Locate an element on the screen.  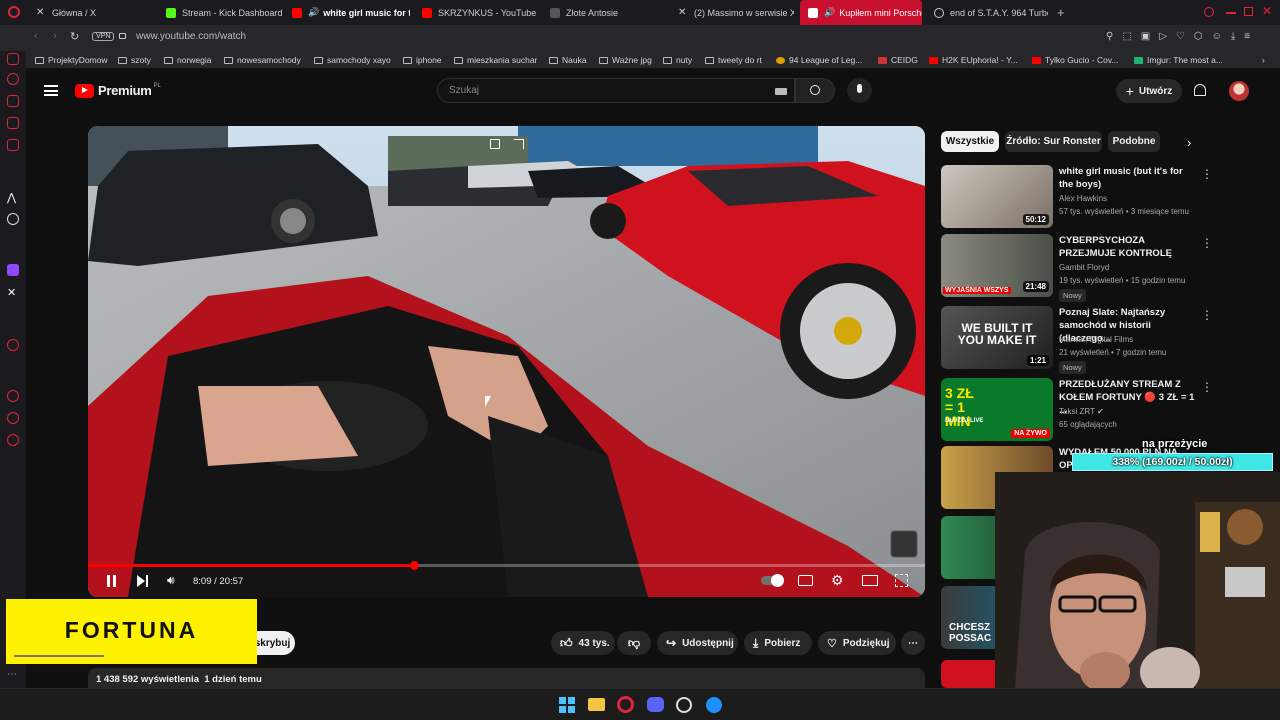
vpn-badge: VPN is located at coordinates (103, 36).